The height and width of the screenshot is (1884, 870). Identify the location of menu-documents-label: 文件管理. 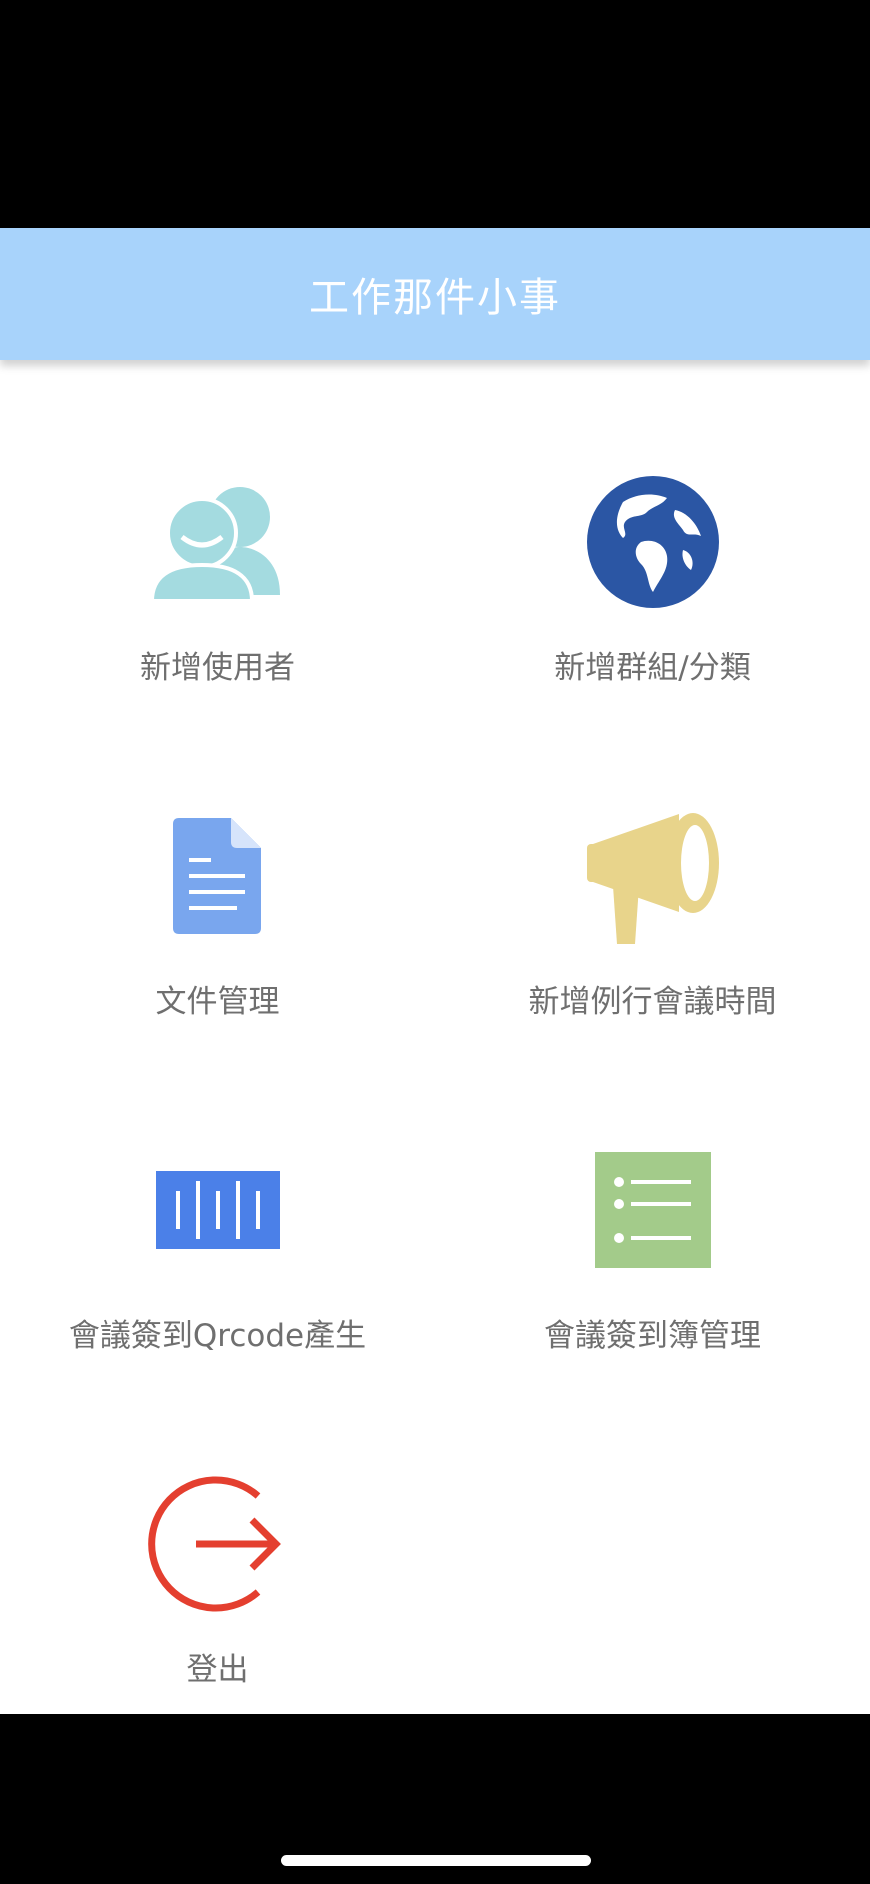
(217, 1002).